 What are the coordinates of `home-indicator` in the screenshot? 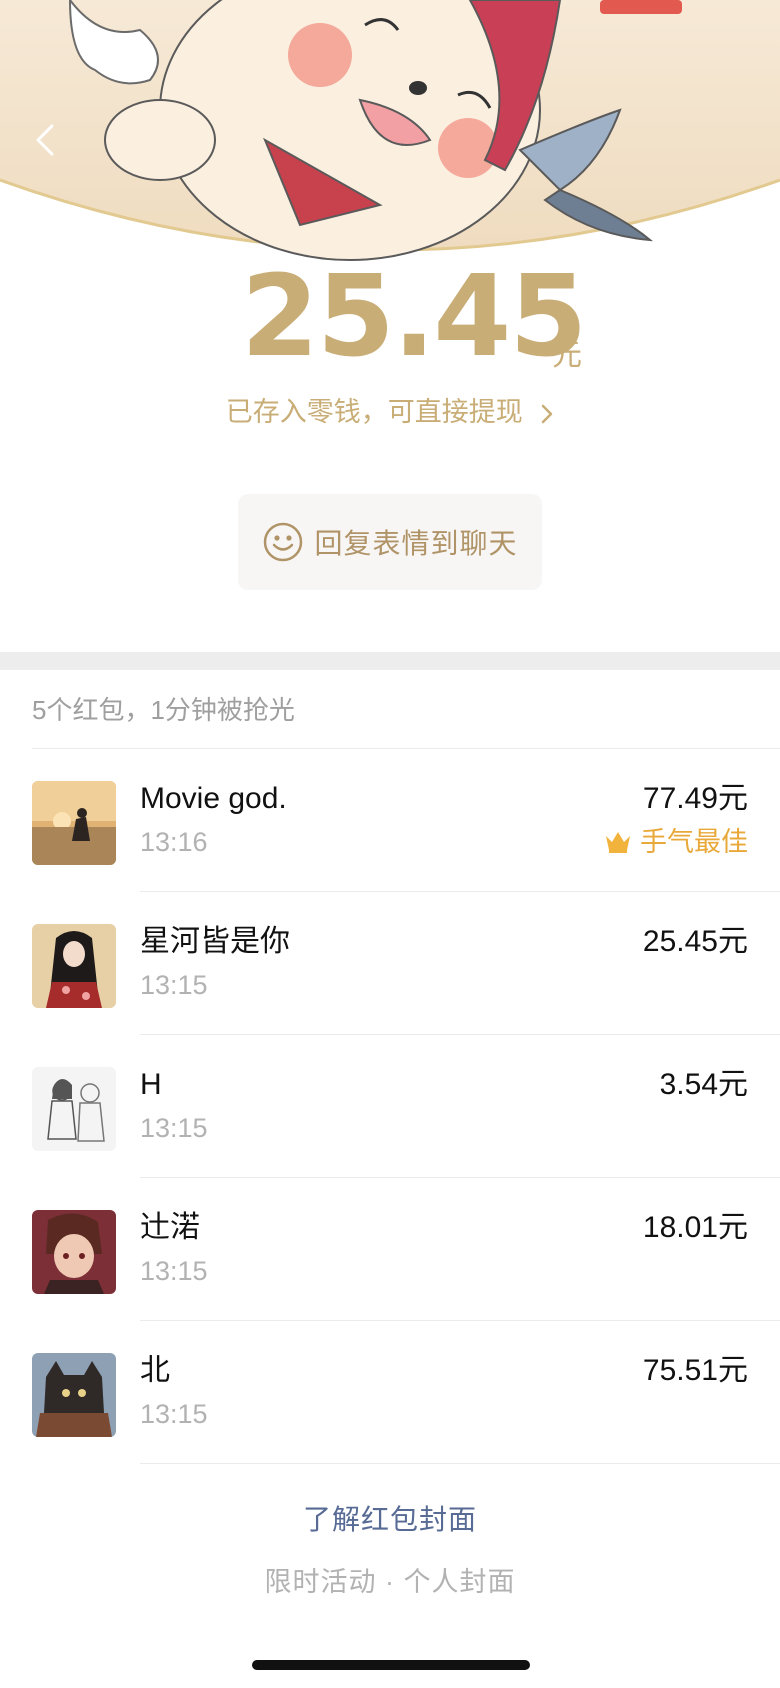 It's located at (391, 1665).